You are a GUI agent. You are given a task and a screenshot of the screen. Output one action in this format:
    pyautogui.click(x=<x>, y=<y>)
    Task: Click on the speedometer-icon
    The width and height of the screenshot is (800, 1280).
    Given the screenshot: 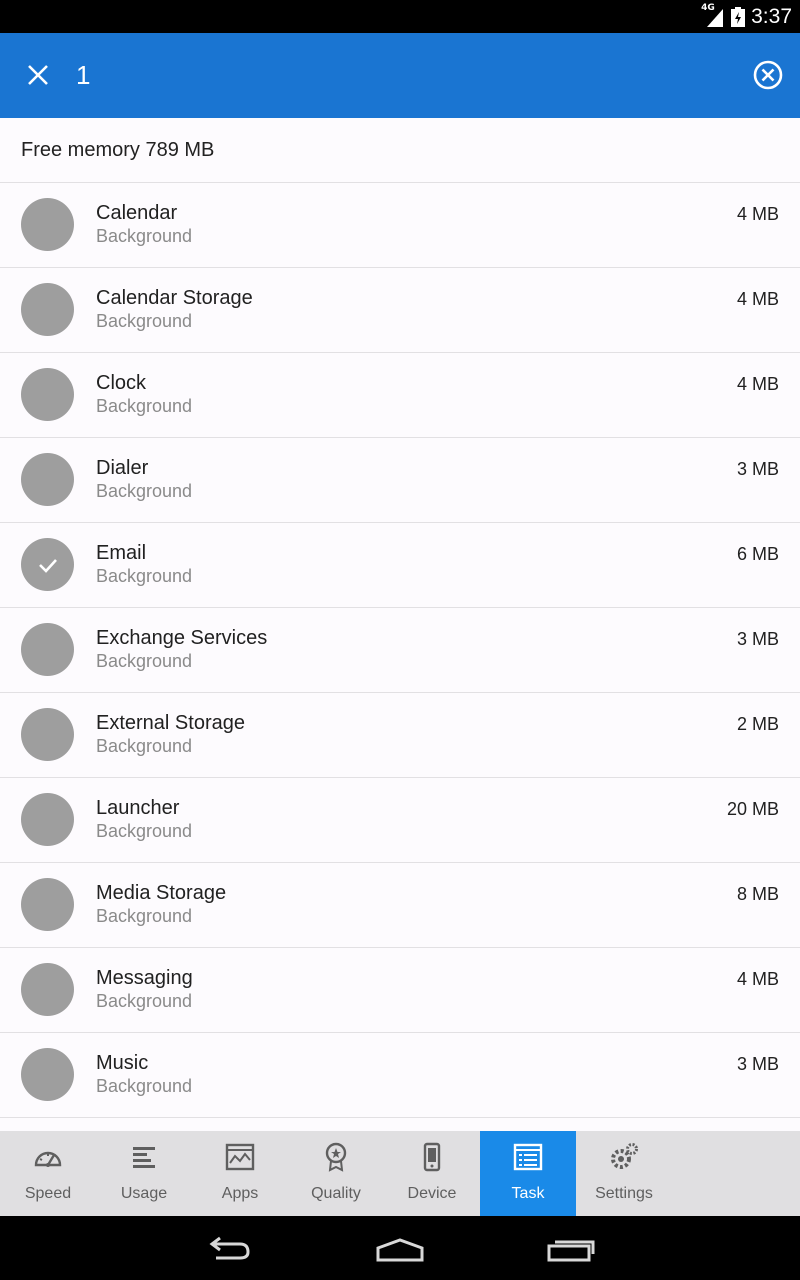 What is the action you would take?
    pyautogui.click(x=48, y=1159)
    